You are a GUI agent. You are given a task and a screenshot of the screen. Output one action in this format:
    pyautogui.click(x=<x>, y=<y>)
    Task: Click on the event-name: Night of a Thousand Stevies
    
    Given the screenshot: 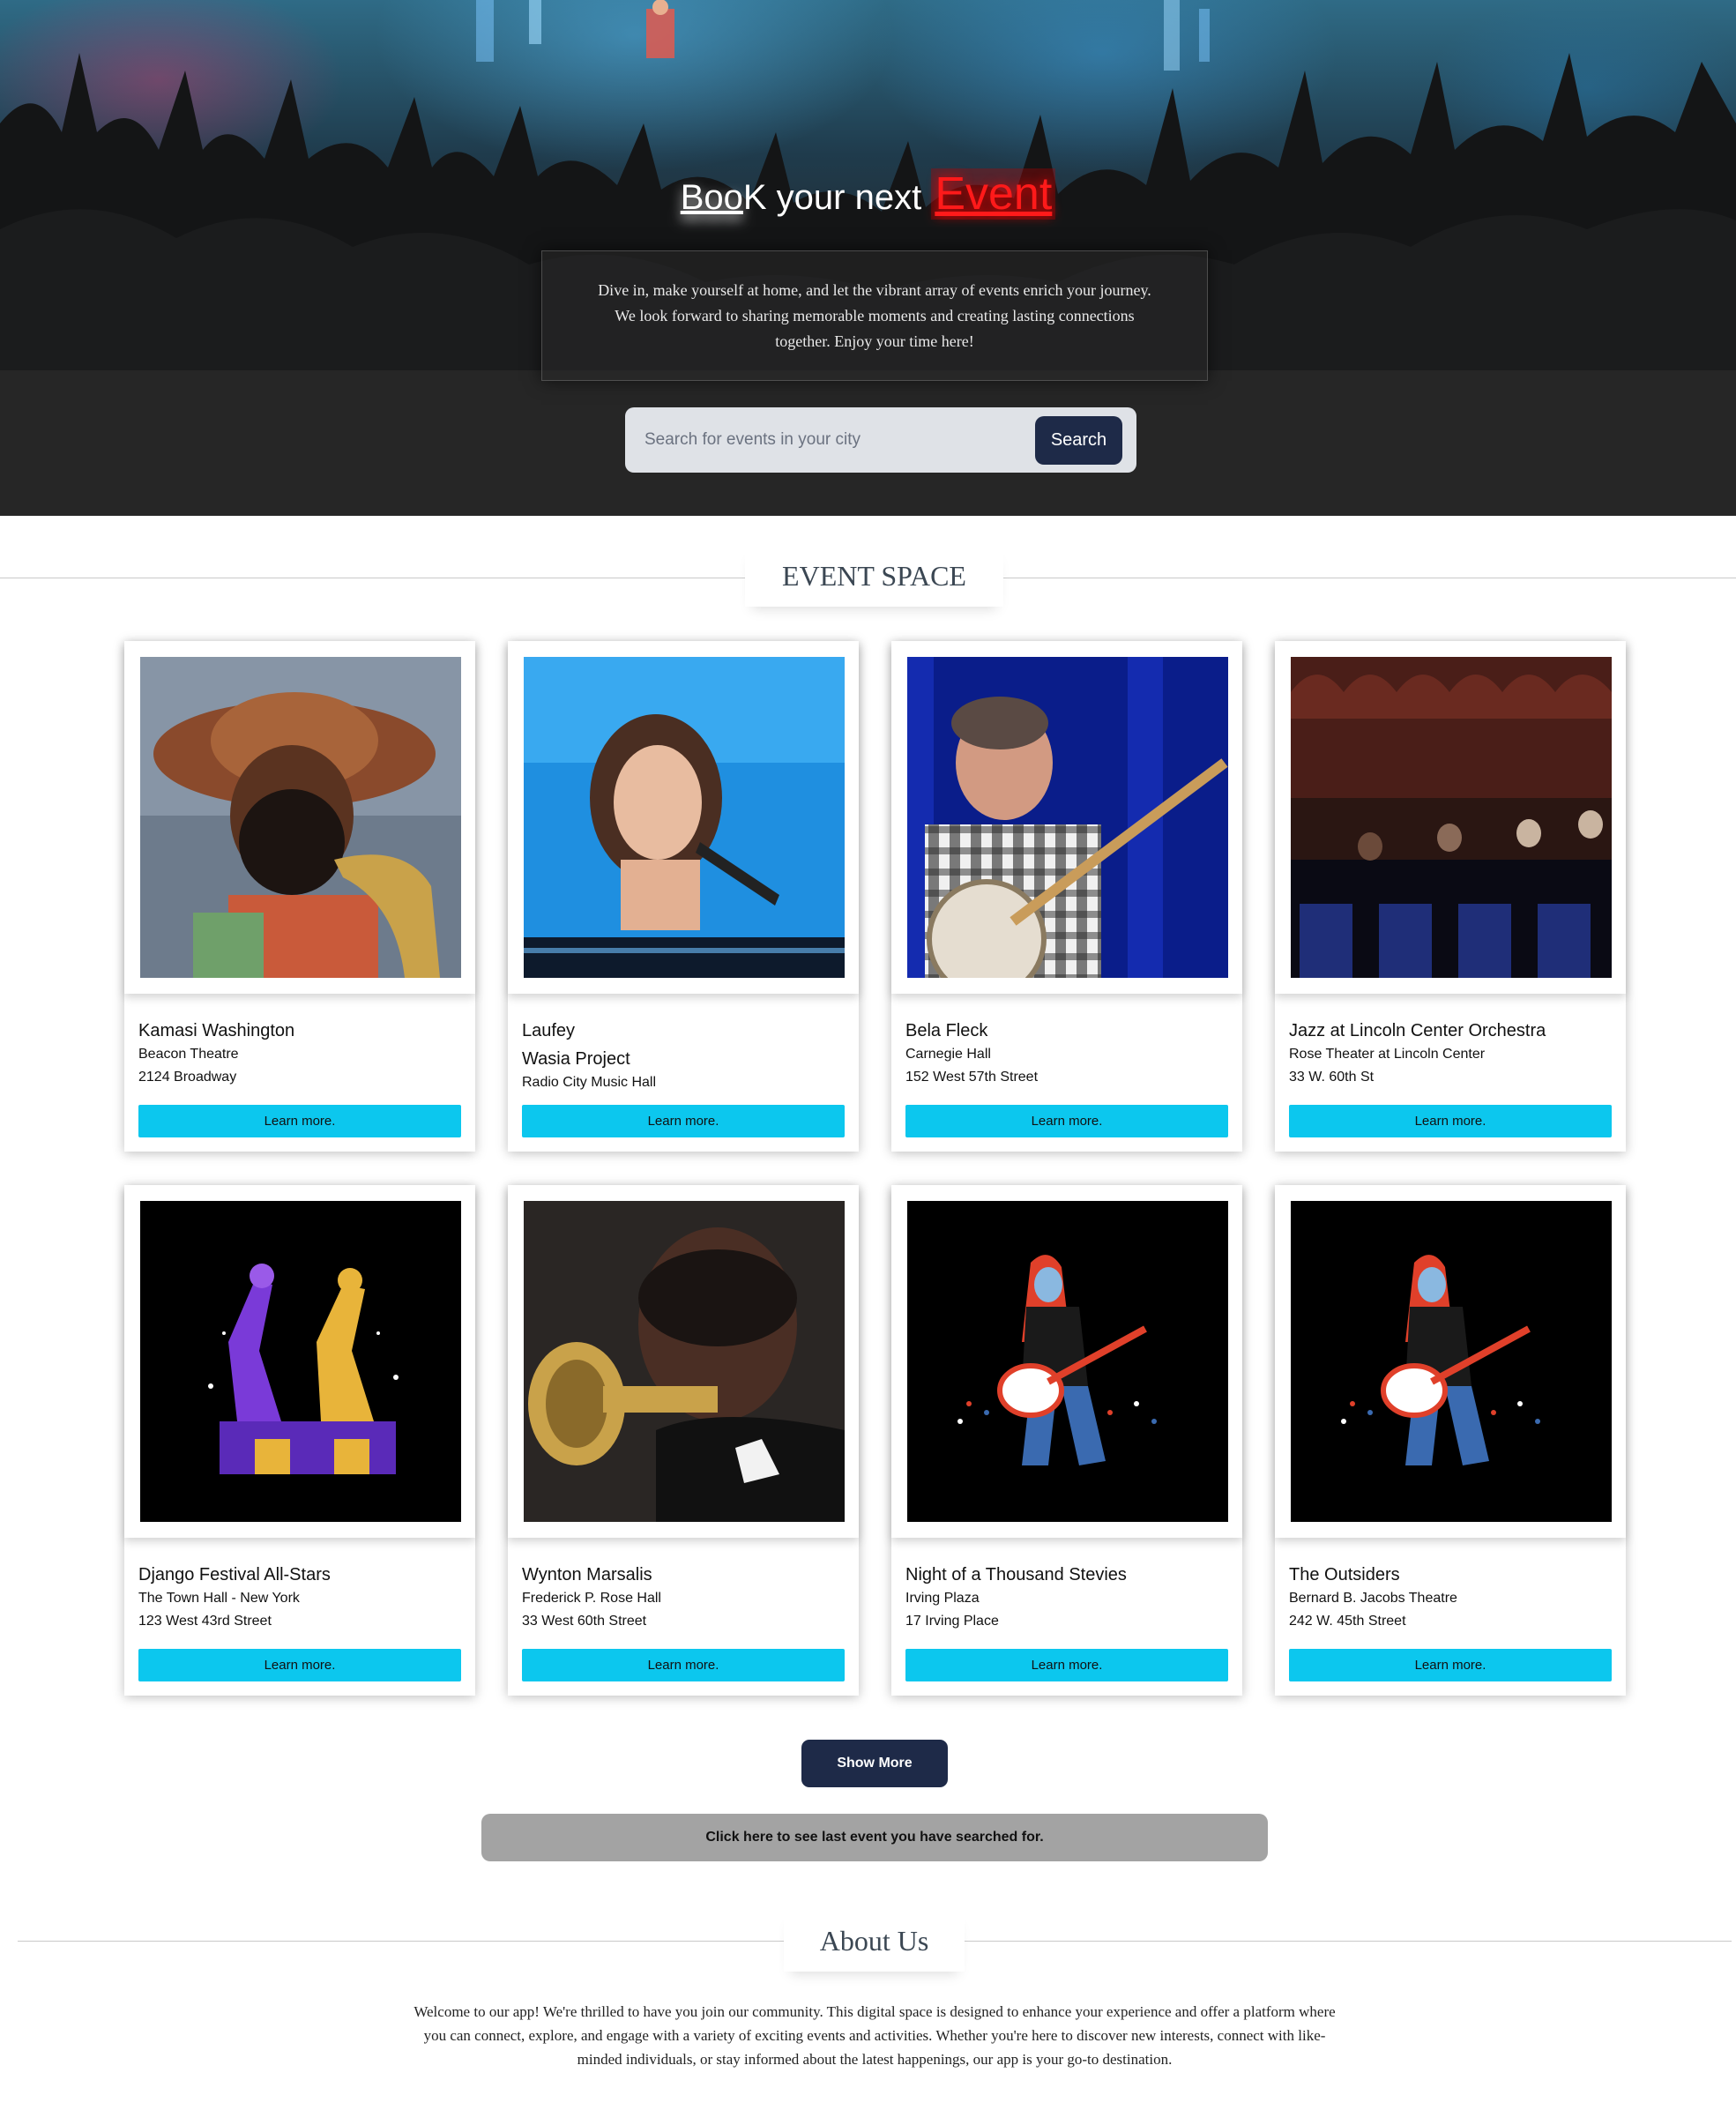 What is the action you would take?
    pyautogui.click(x=1016, y=1574)
    